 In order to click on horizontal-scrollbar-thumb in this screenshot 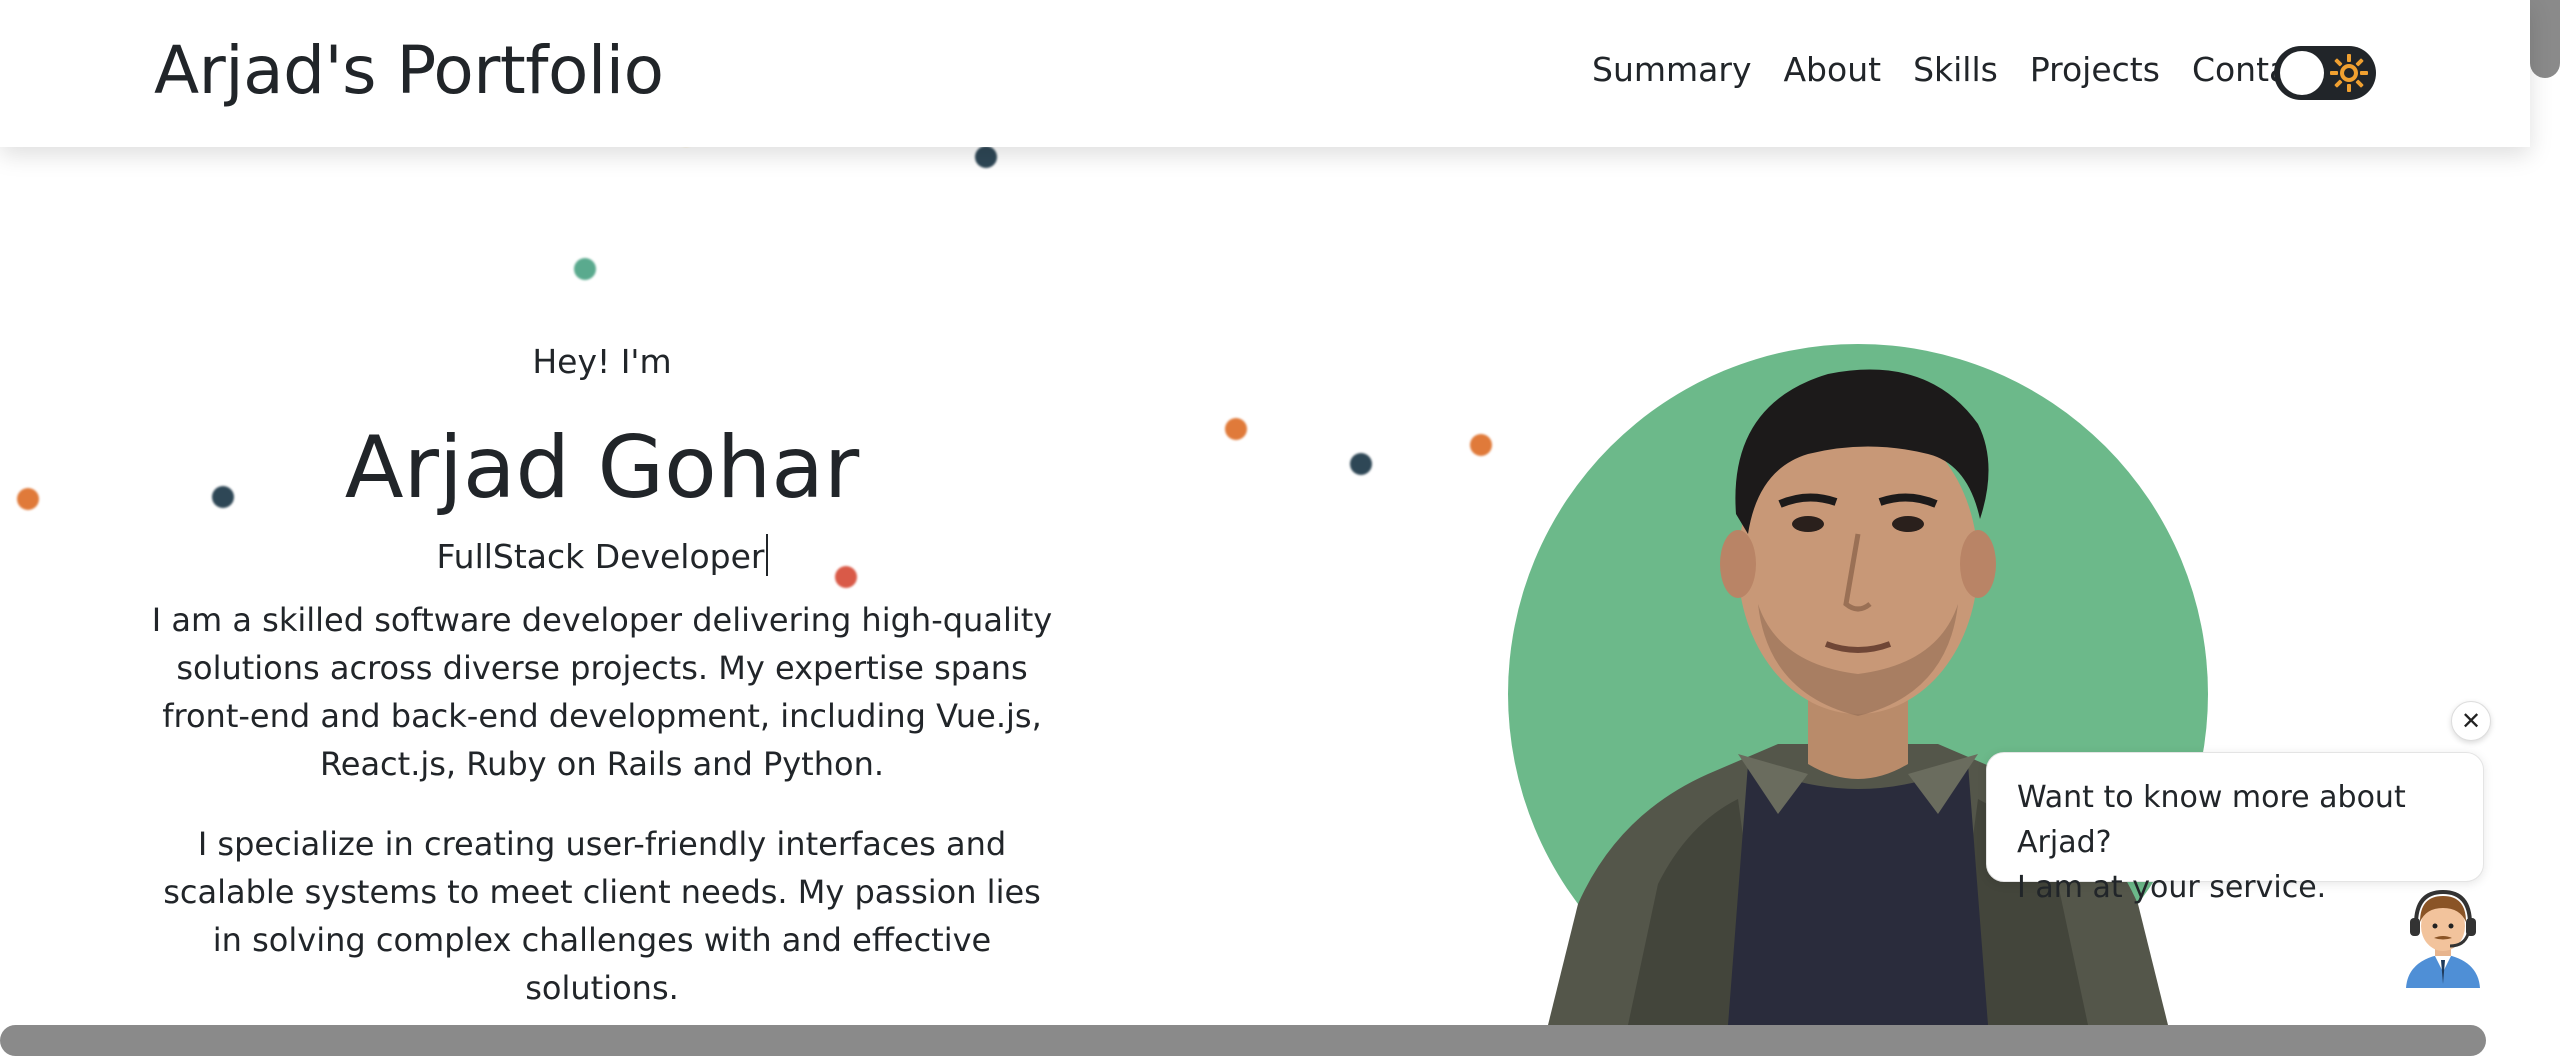, I will do `click(1243, 1040)`.